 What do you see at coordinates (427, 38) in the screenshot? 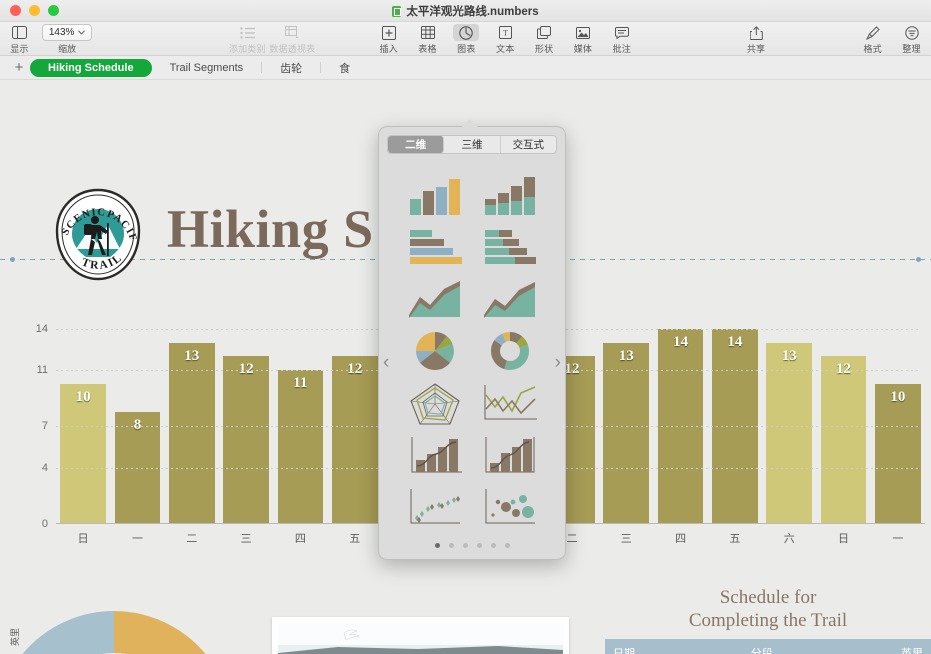
I see `toolbar-table-button: 表格` at bounding box center [427, 38].